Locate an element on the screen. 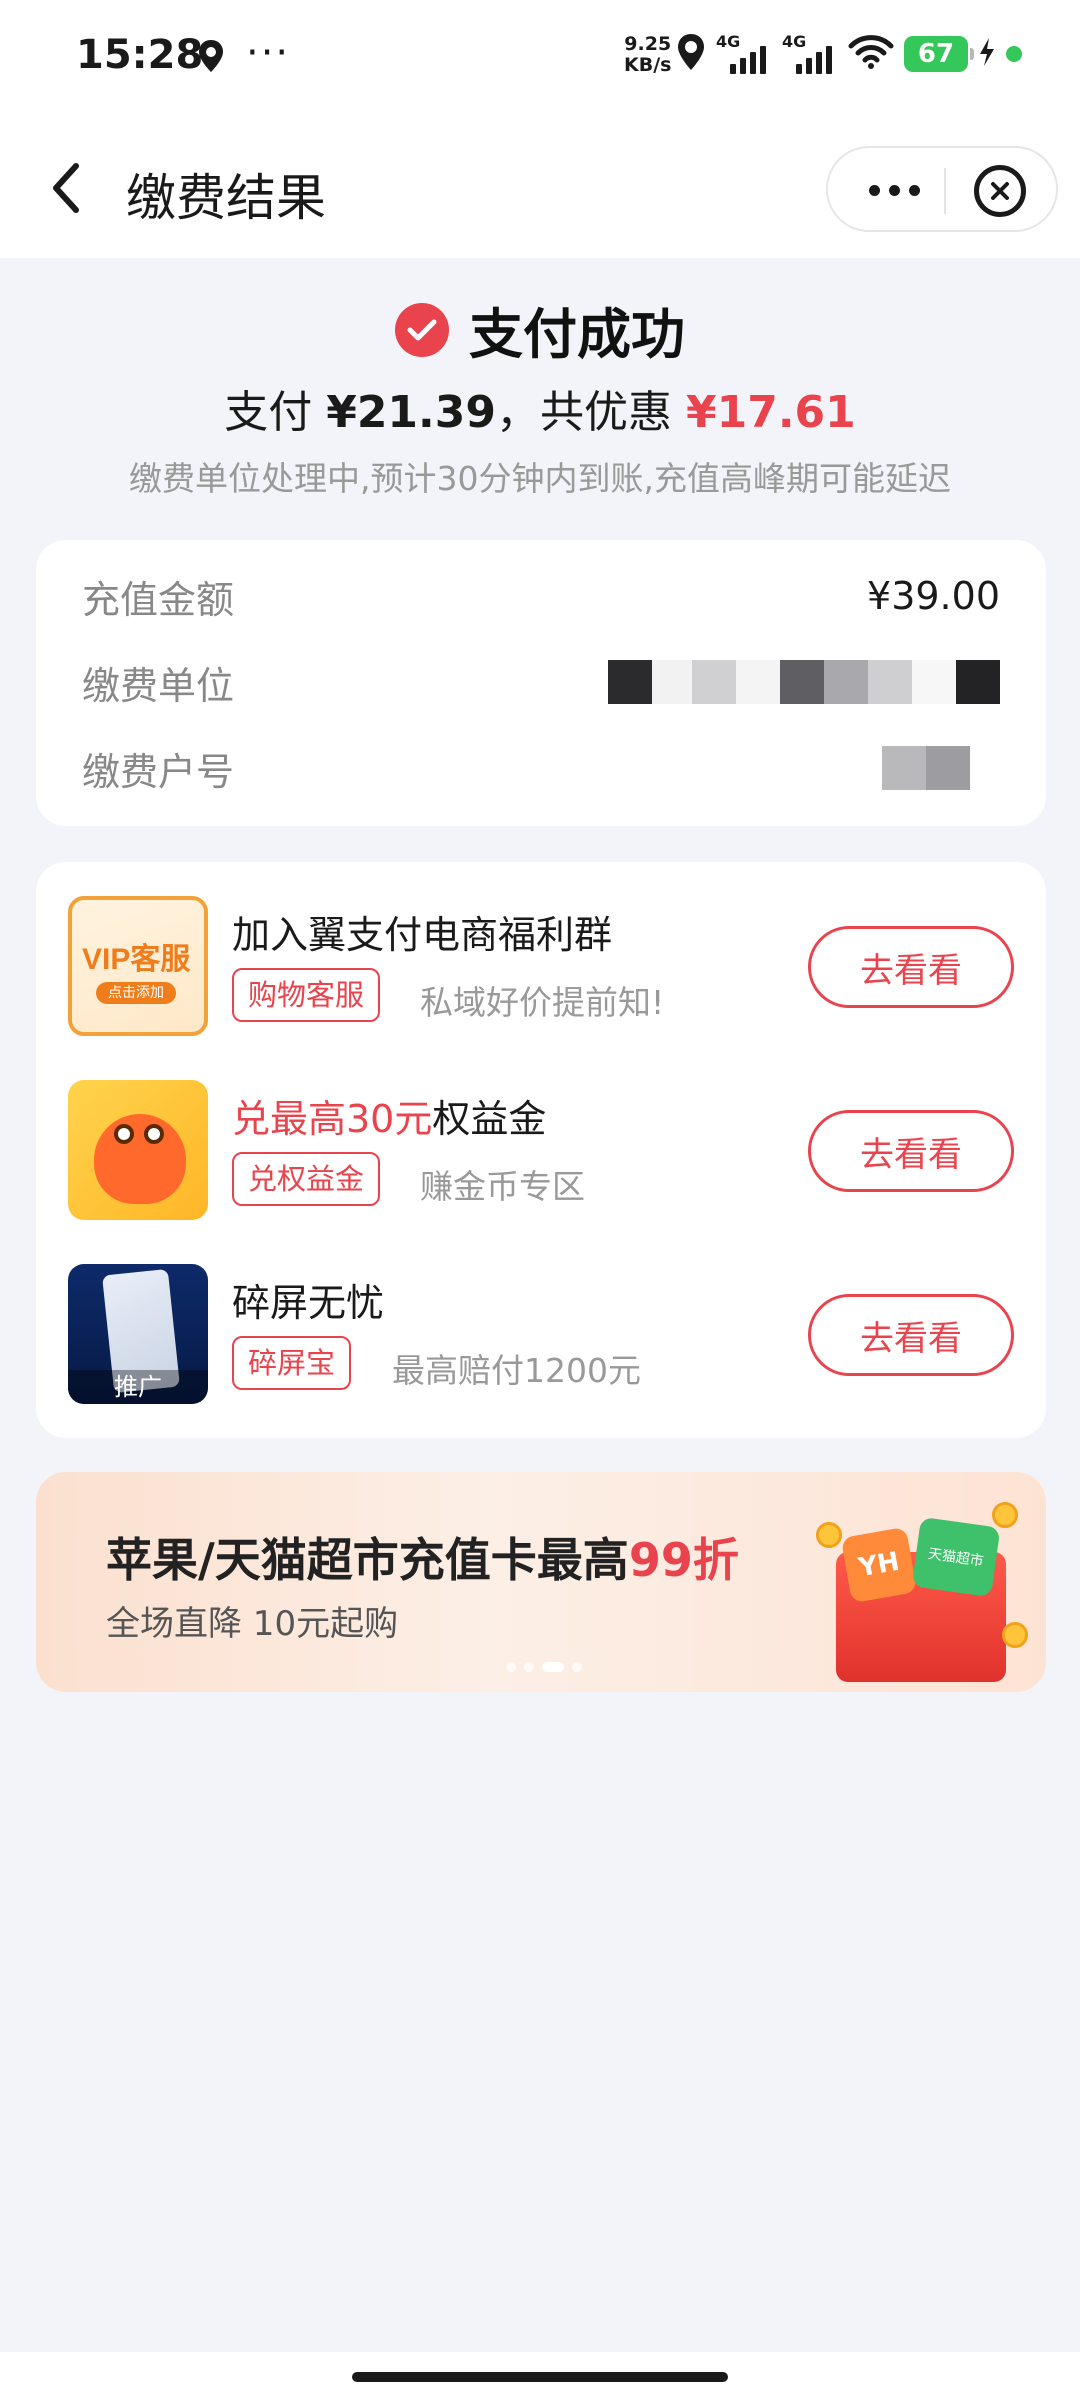  promo-item-screen: 推广 碎屏无忧 碎屏宝 最高赔付1200元 去看看 is located at coordinates (541, 1334).